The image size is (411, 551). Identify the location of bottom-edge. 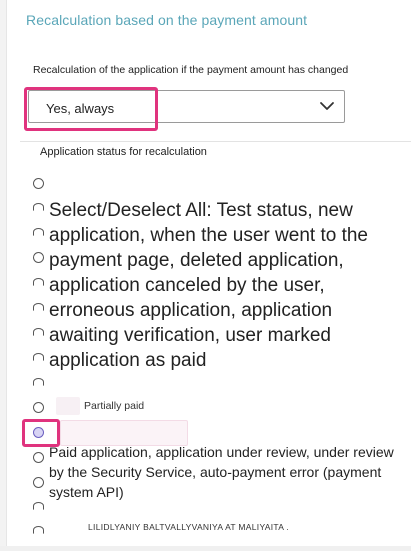
(205, 548).